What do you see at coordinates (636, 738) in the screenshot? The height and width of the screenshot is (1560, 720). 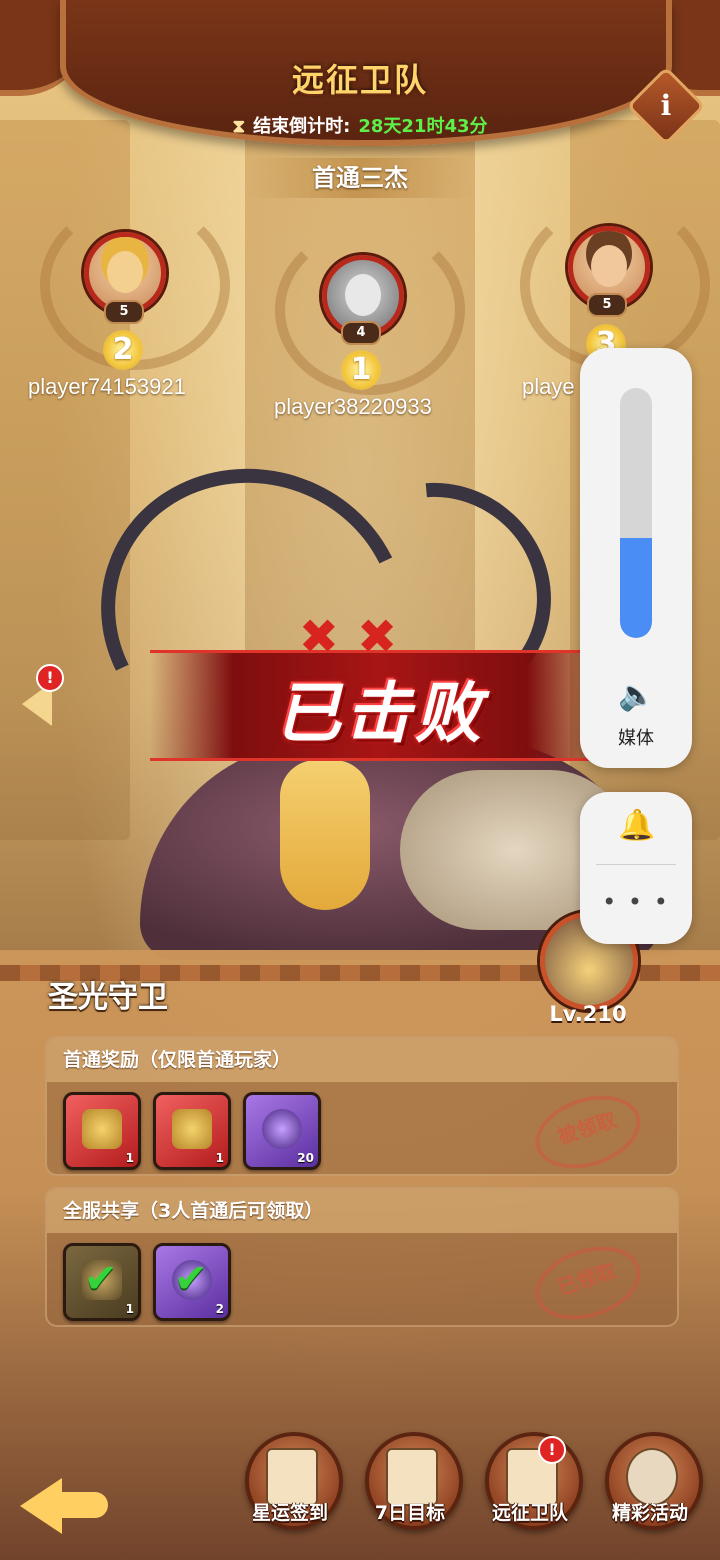 I see `volume-label: 媒体` at bounding box center [636, 738].